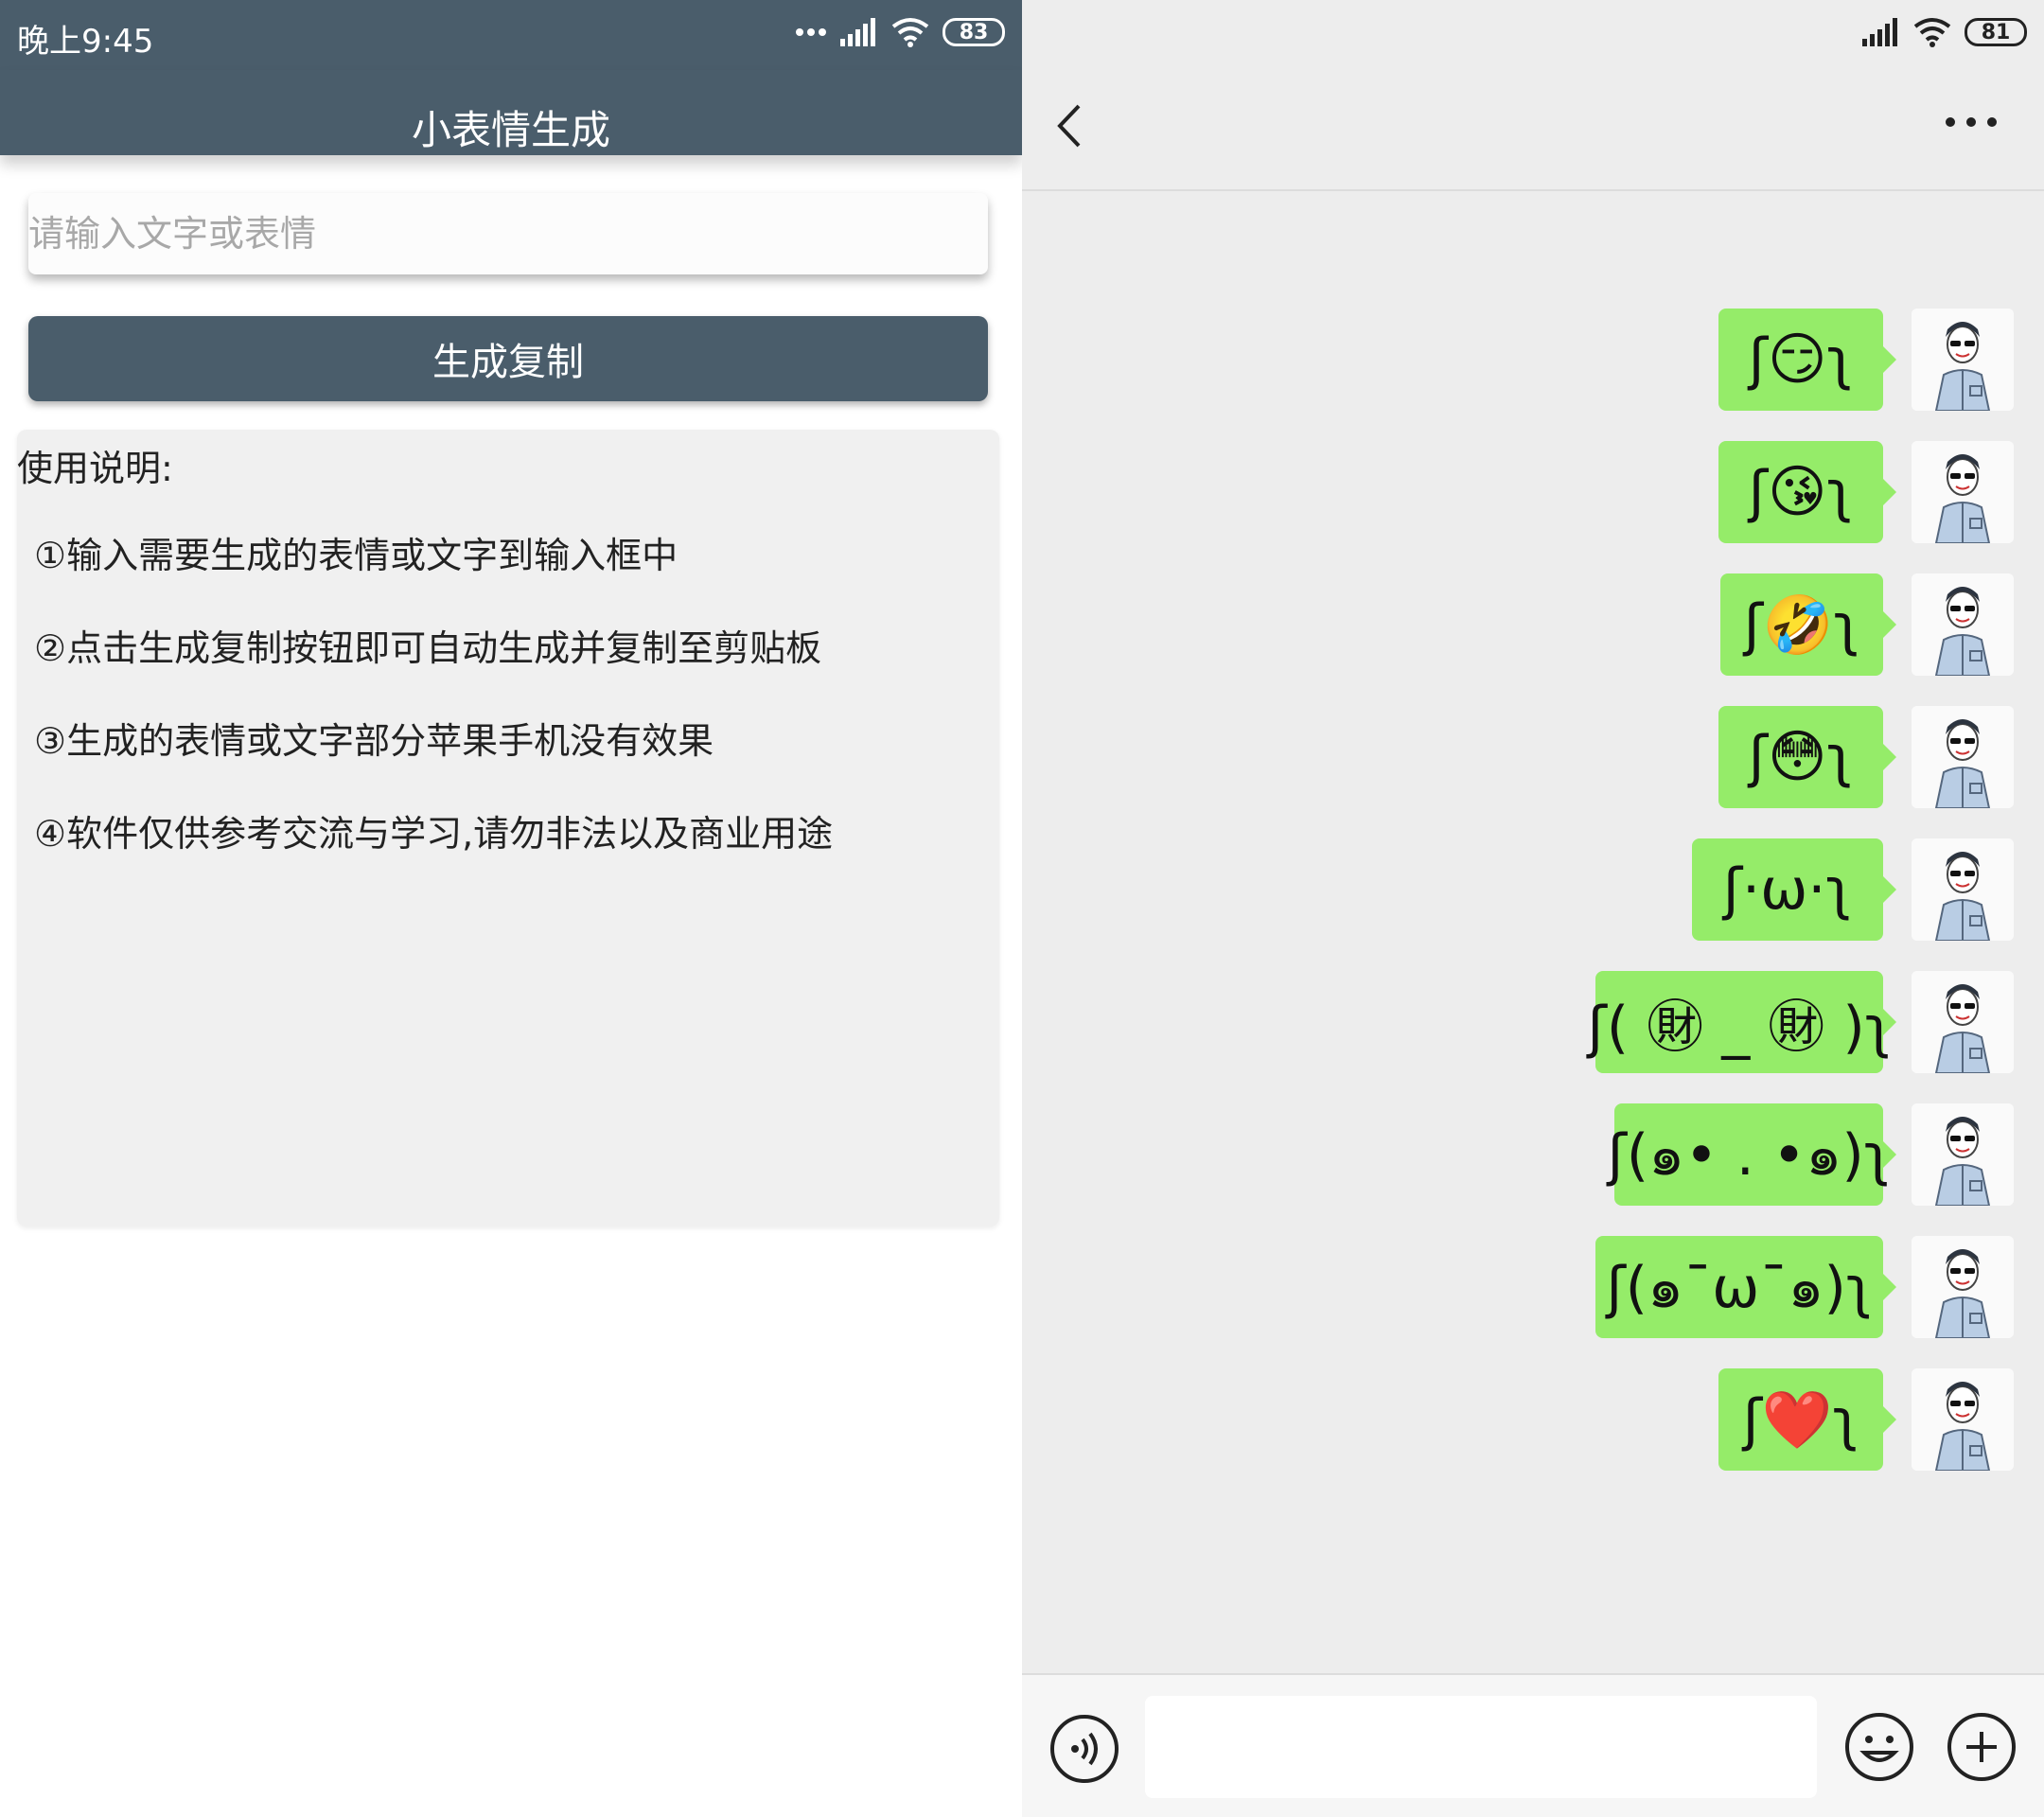  Describe the element at coordinates (356, 555) in the screenshot. I see `instruction-step: ①输入需要生成的表情或文字到输入框中` at that location.